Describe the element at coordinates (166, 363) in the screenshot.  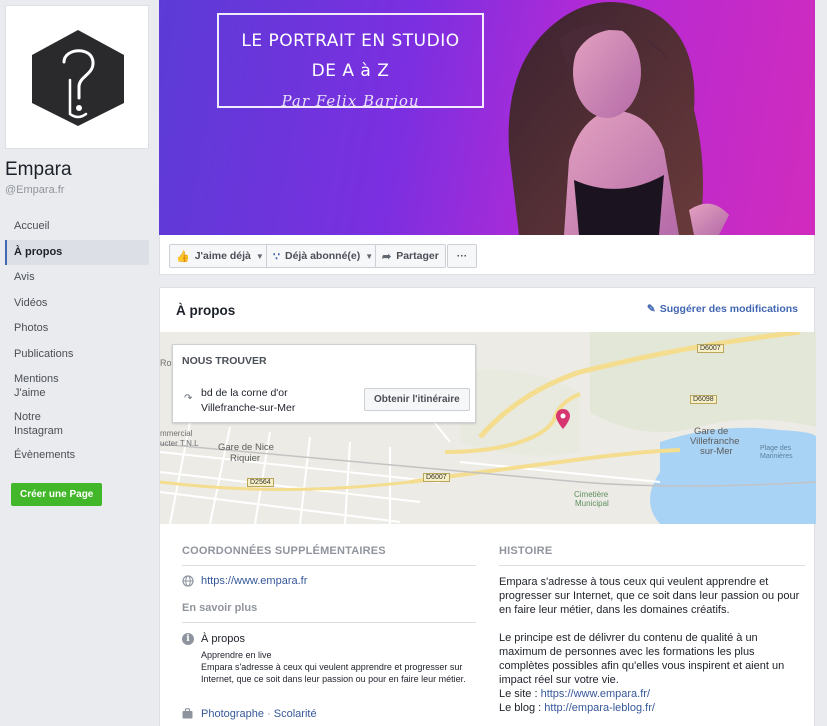
I see `map-label: Ro` at that location.